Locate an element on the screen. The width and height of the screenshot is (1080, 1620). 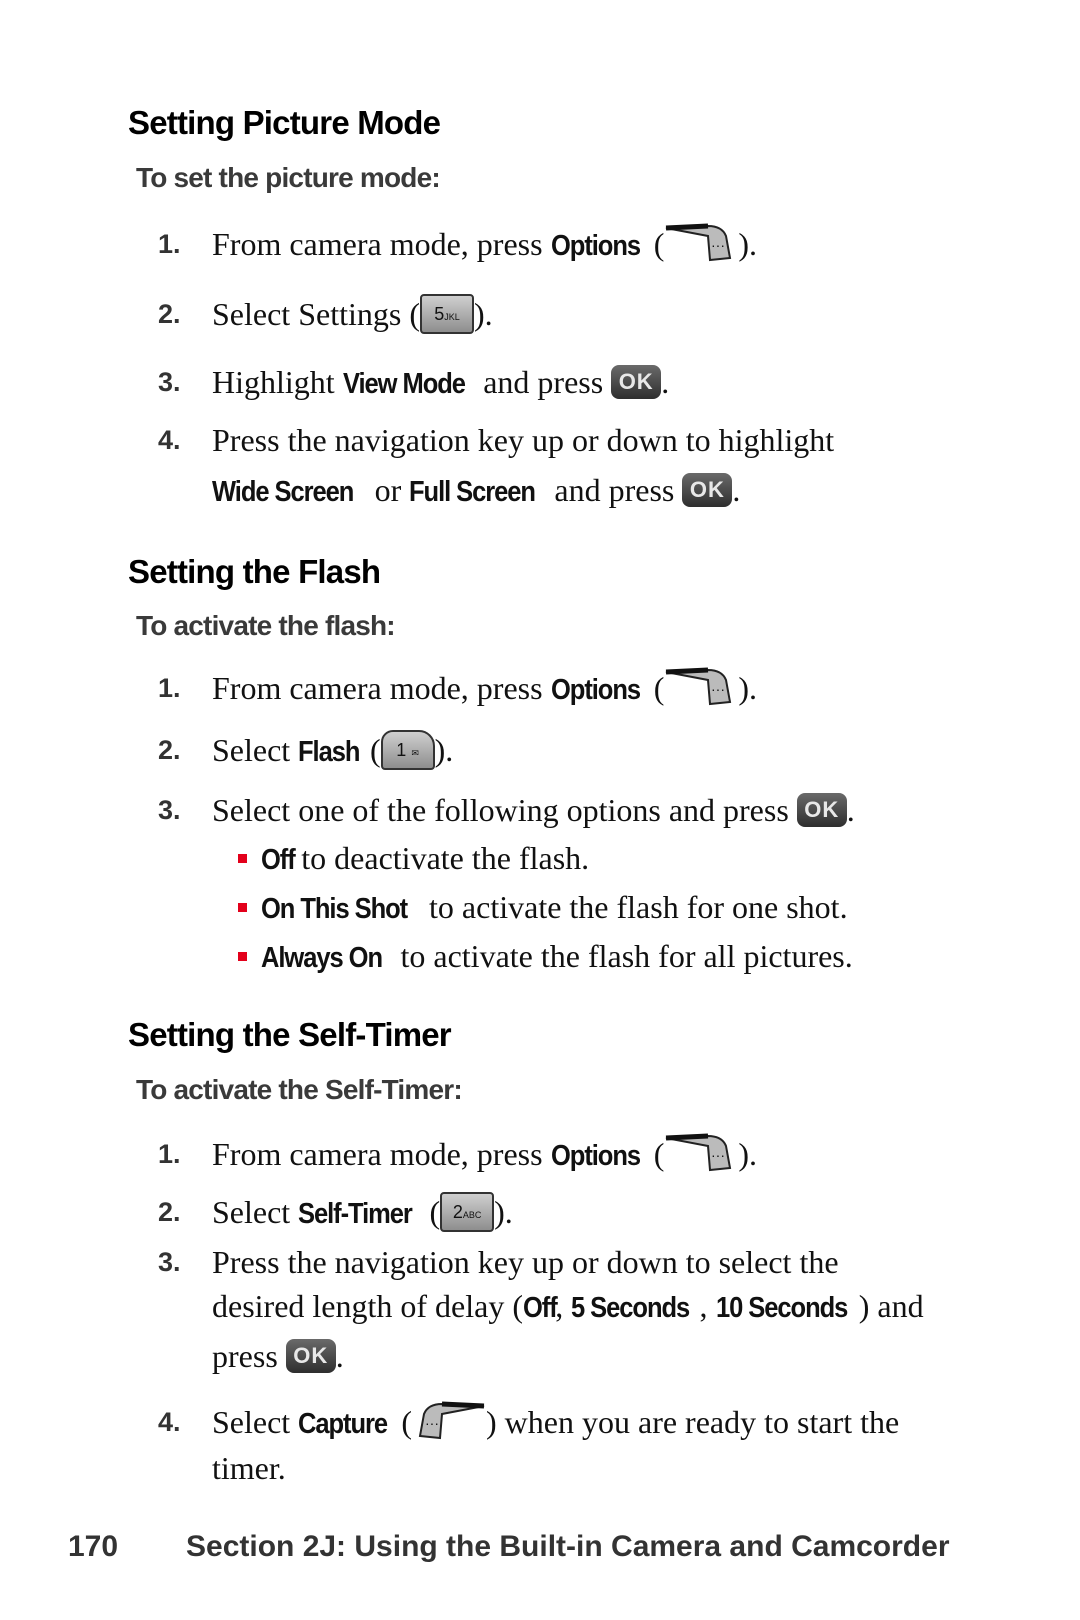
key-sublabel: JKL is located at coordinates (452, 316).